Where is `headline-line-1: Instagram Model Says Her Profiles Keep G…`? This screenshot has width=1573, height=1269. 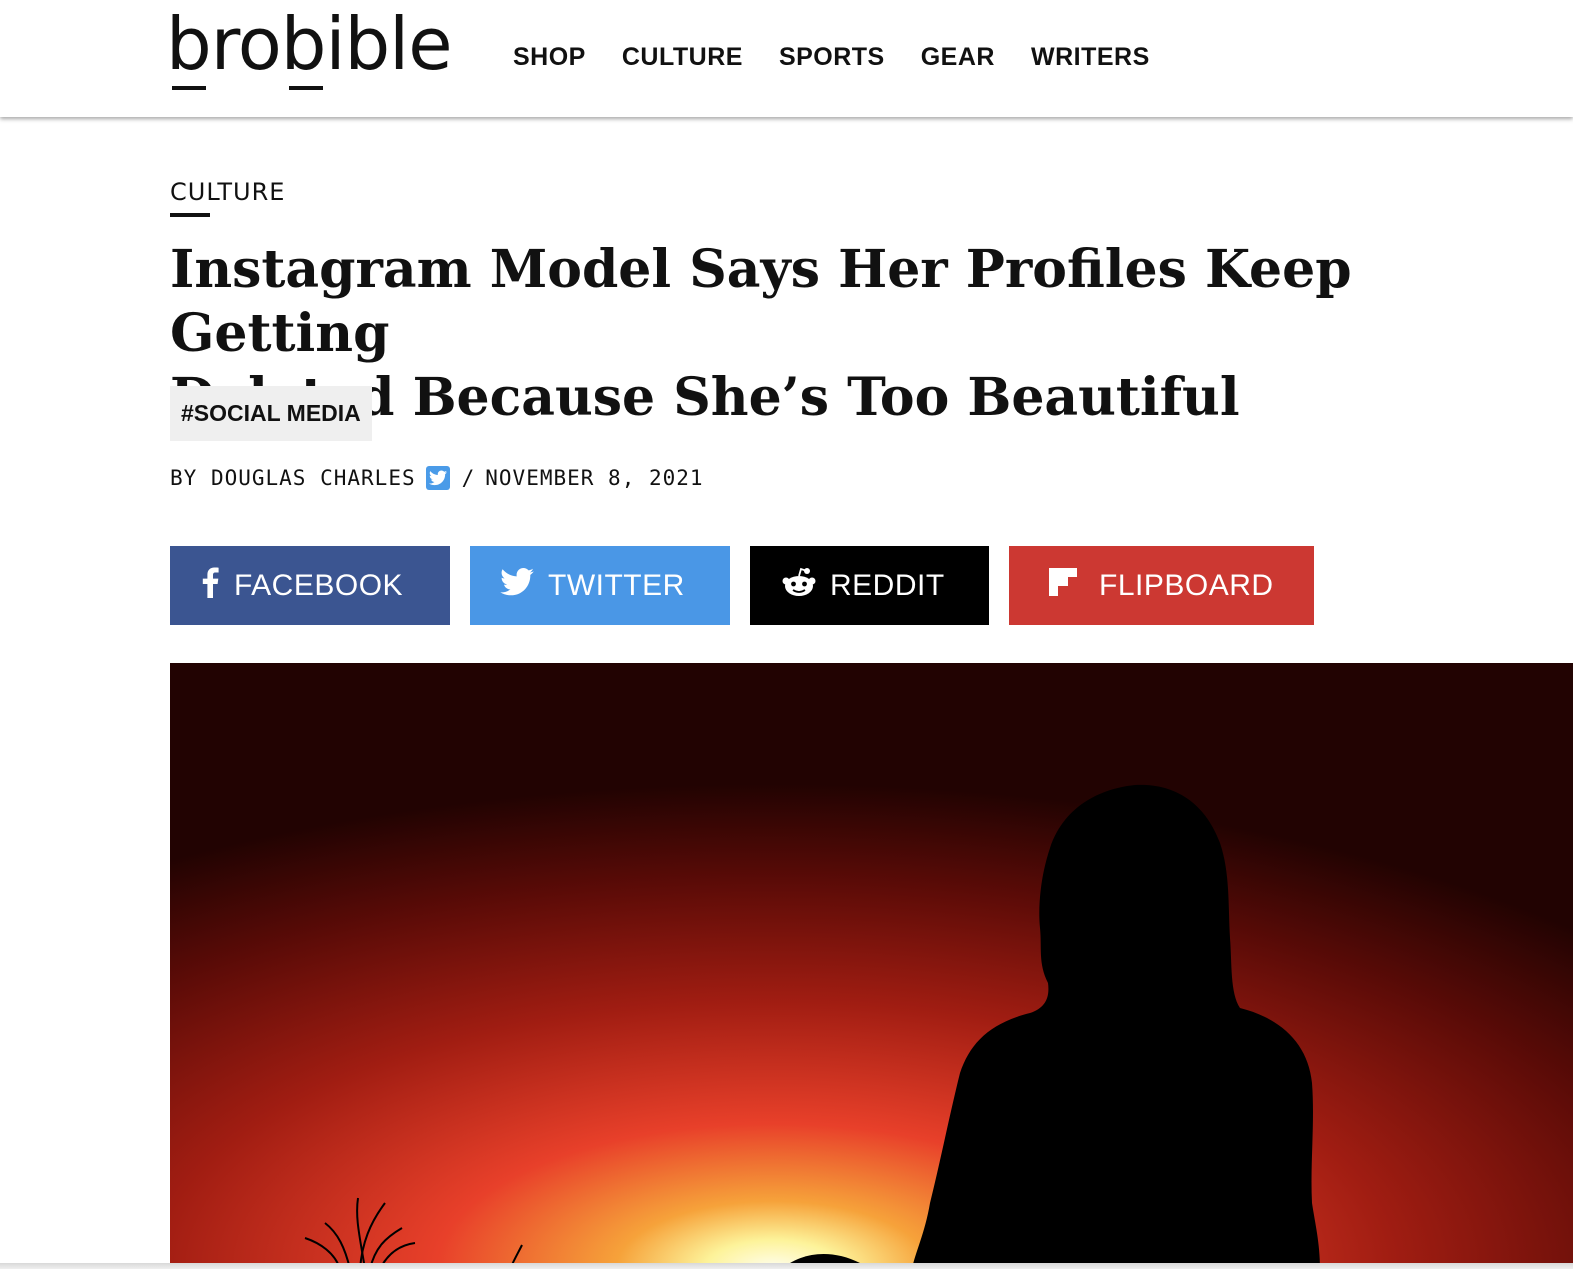
headline-line-1: Instagram Model Says Her Profiles Keep G… is located at coordinates (761, 301).